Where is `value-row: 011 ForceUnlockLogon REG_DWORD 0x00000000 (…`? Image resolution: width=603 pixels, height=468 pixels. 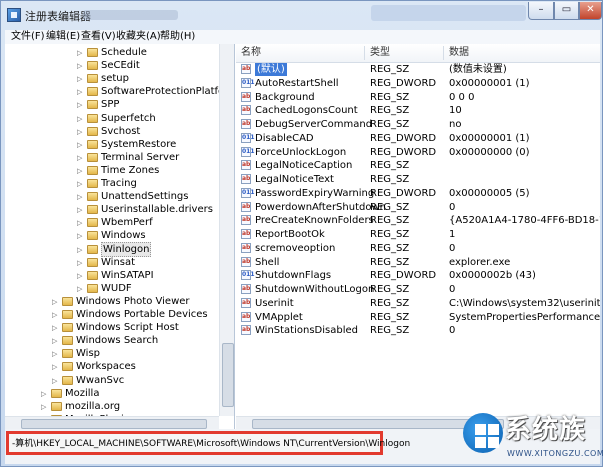
value-row: 011 ForceUnlockLogon REG_DWORD 0x00000000 (… is located at coordinates (418, 152).